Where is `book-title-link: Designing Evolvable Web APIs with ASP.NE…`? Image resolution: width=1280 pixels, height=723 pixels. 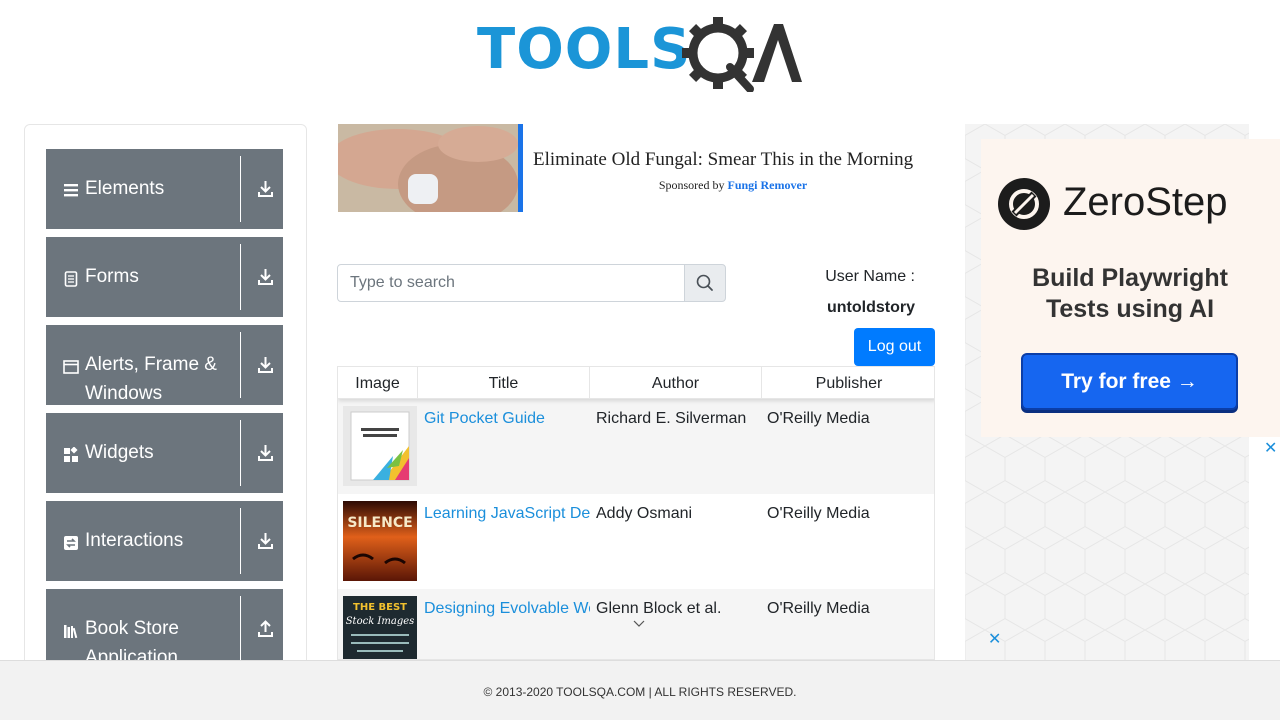 book-title-link: Designing Evolvable Web APIs with ASP.NE… is located at coordinates (507, 608).